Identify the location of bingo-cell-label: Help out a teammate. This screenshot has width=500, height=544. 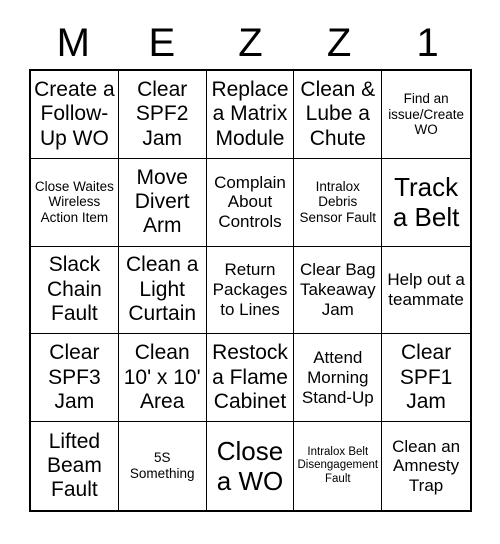
(426, 289).